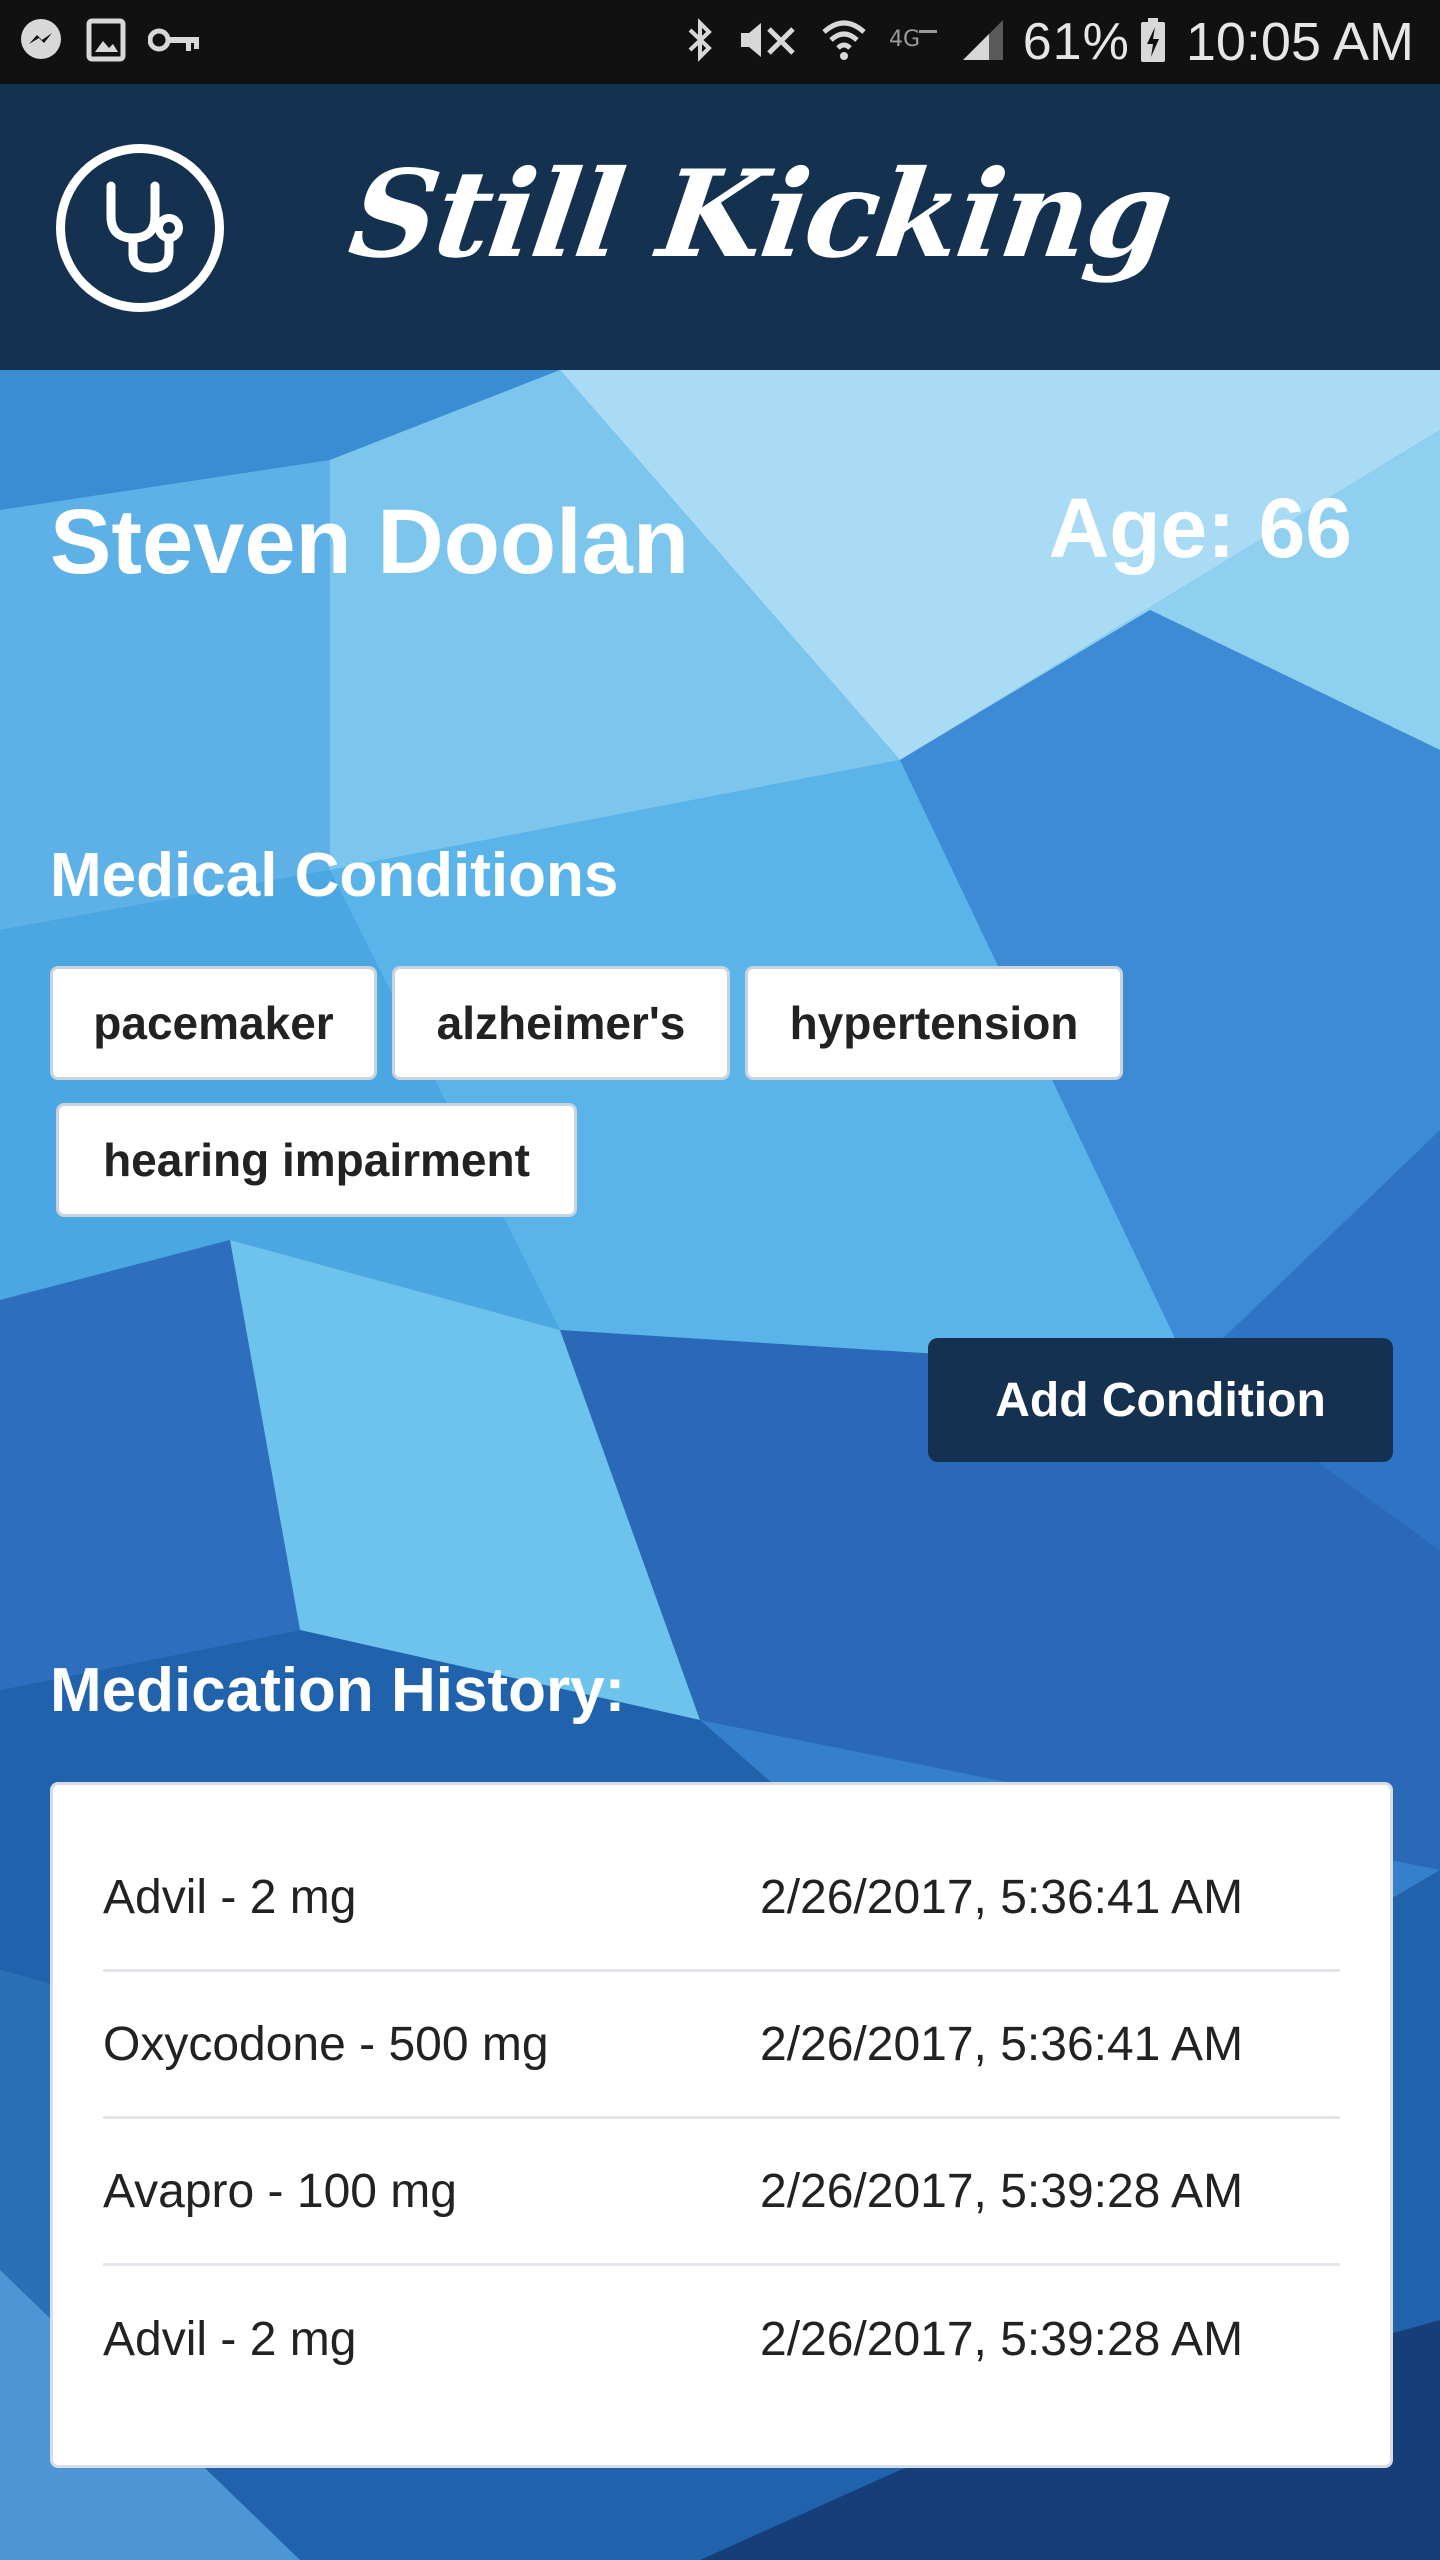 The image size is (1440, 2560). Describe the element at coordinates (1200, 528) in the screenshot. I see `patient-age: Age: 66` at that location.